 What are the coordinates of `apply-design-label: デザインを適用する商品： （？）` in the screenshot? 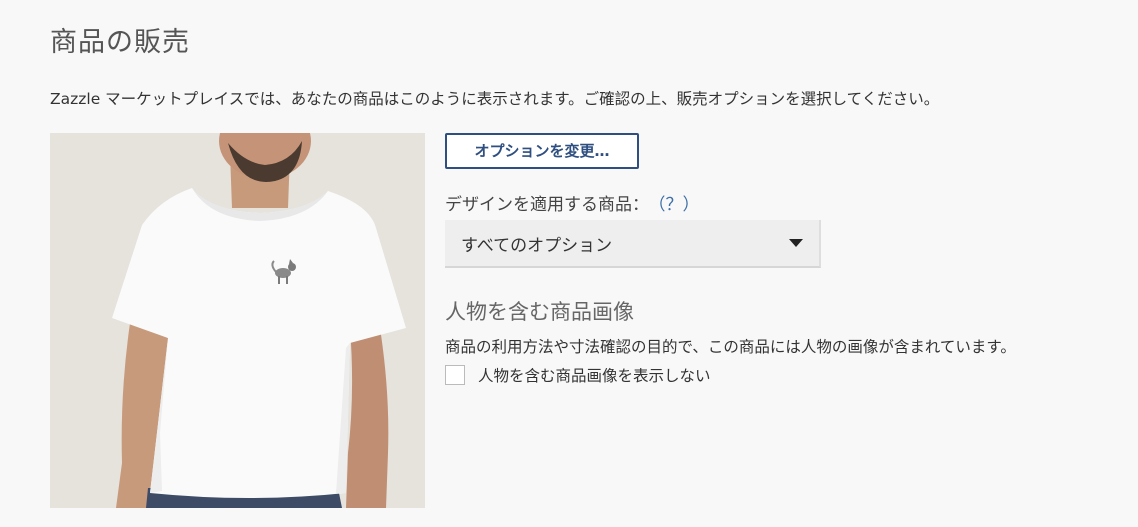 It's located at (572, 202).